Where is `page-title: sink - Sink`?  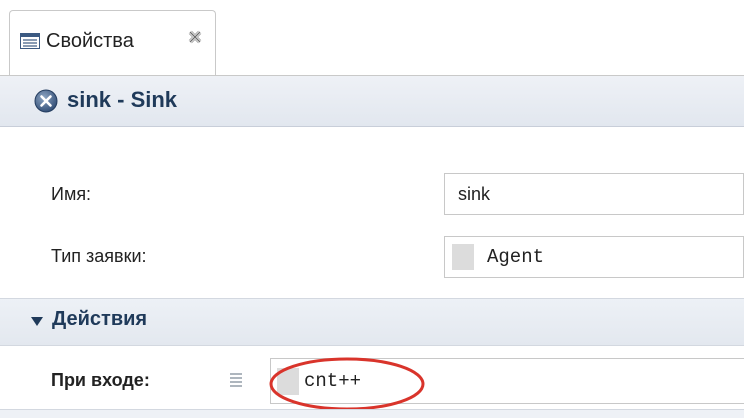
page-title: sink - Sink is located at coordinates (122, 99).